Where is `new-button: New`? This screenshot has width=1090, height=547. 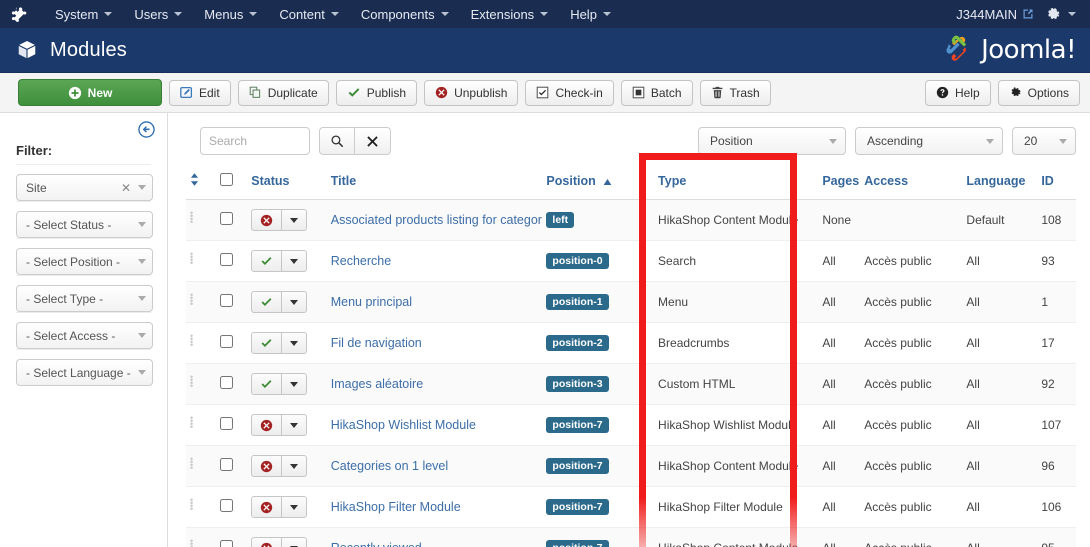
new-button: New is located at coordinates (90, 92).